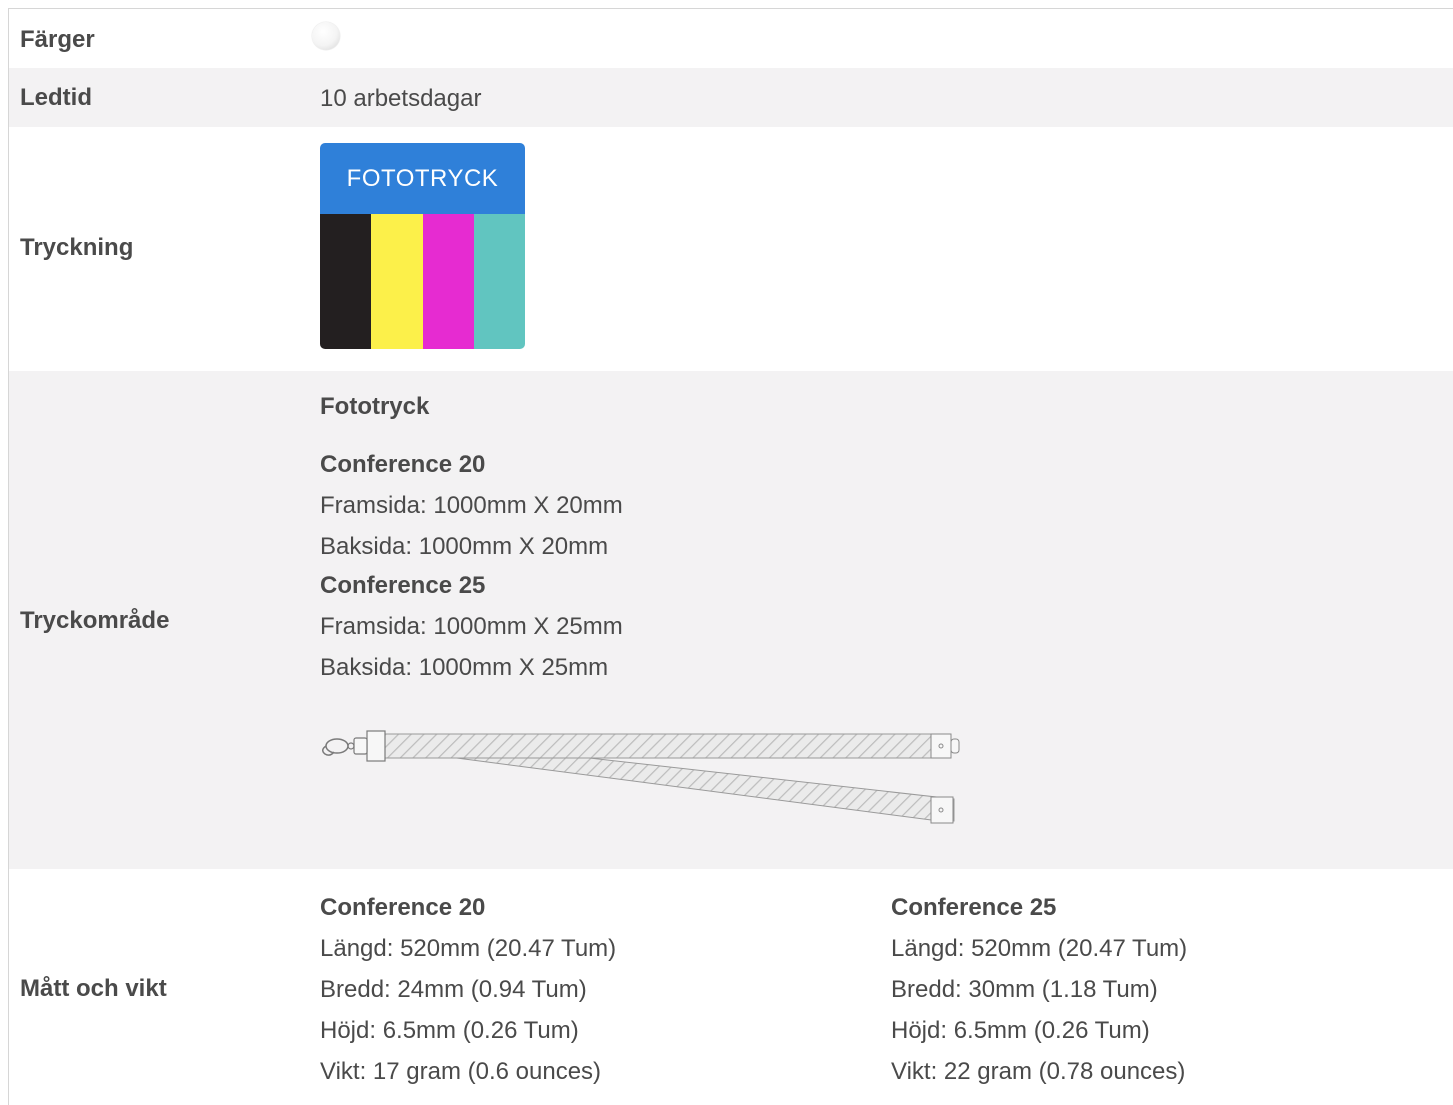 The width and height of the screenshot is (1453, 1105). What do you see at coordinates (403, 464) in the screenshot?
I see `print-area-model-name: Conference 20` at bounding box center [403, 464].